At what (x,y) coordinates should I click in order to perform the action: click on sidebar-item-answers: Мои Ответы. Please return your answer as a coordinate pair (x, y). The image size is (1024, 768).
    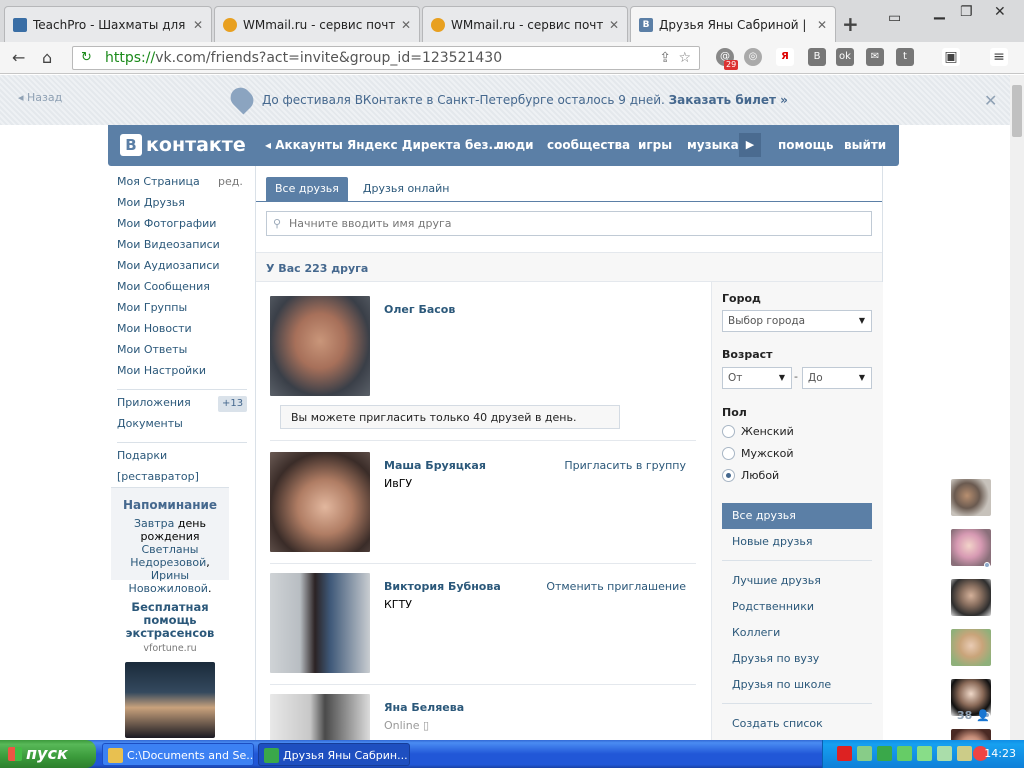
    Looking at the image, I should click on (182, 353).